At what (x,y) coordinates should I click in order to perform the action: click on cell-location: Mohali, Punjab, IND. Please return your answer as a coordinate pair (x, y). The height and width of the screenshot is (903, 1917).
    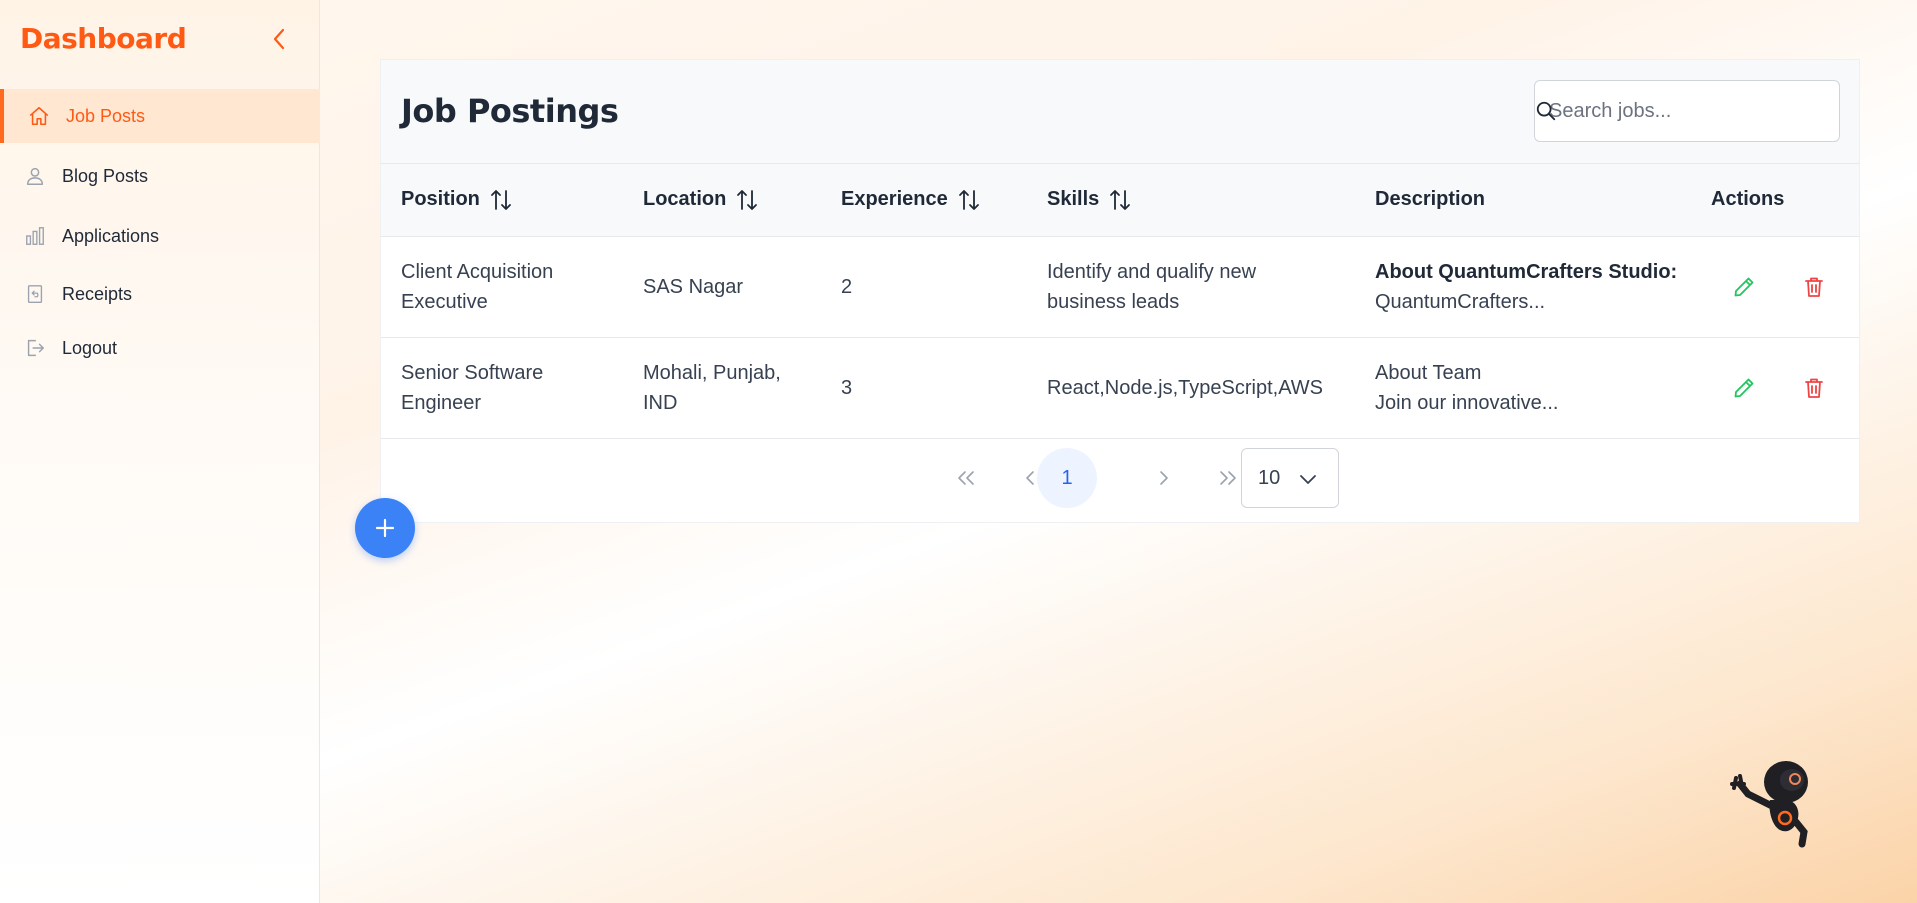
    Looking at the image, I should click on (742, 388).